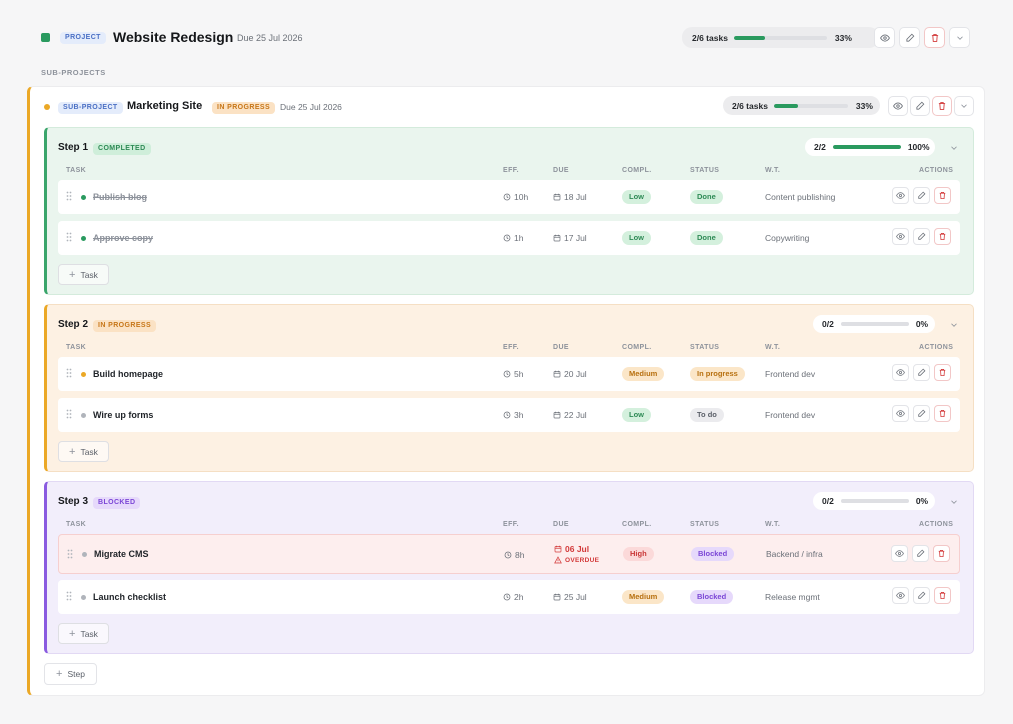 The width and height of the screenshot is (1013, 724). I want to click on sub-project-title: Marketing Site, so click(164, 106).